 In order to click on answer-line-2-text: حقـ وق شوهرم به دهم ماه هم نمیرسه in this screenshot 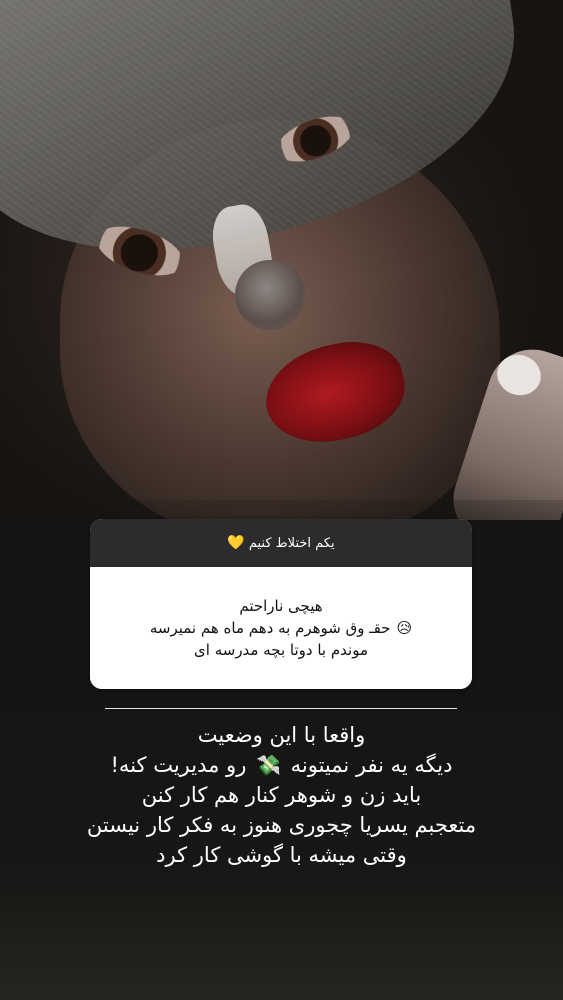, I will do `click(270, 628)`.